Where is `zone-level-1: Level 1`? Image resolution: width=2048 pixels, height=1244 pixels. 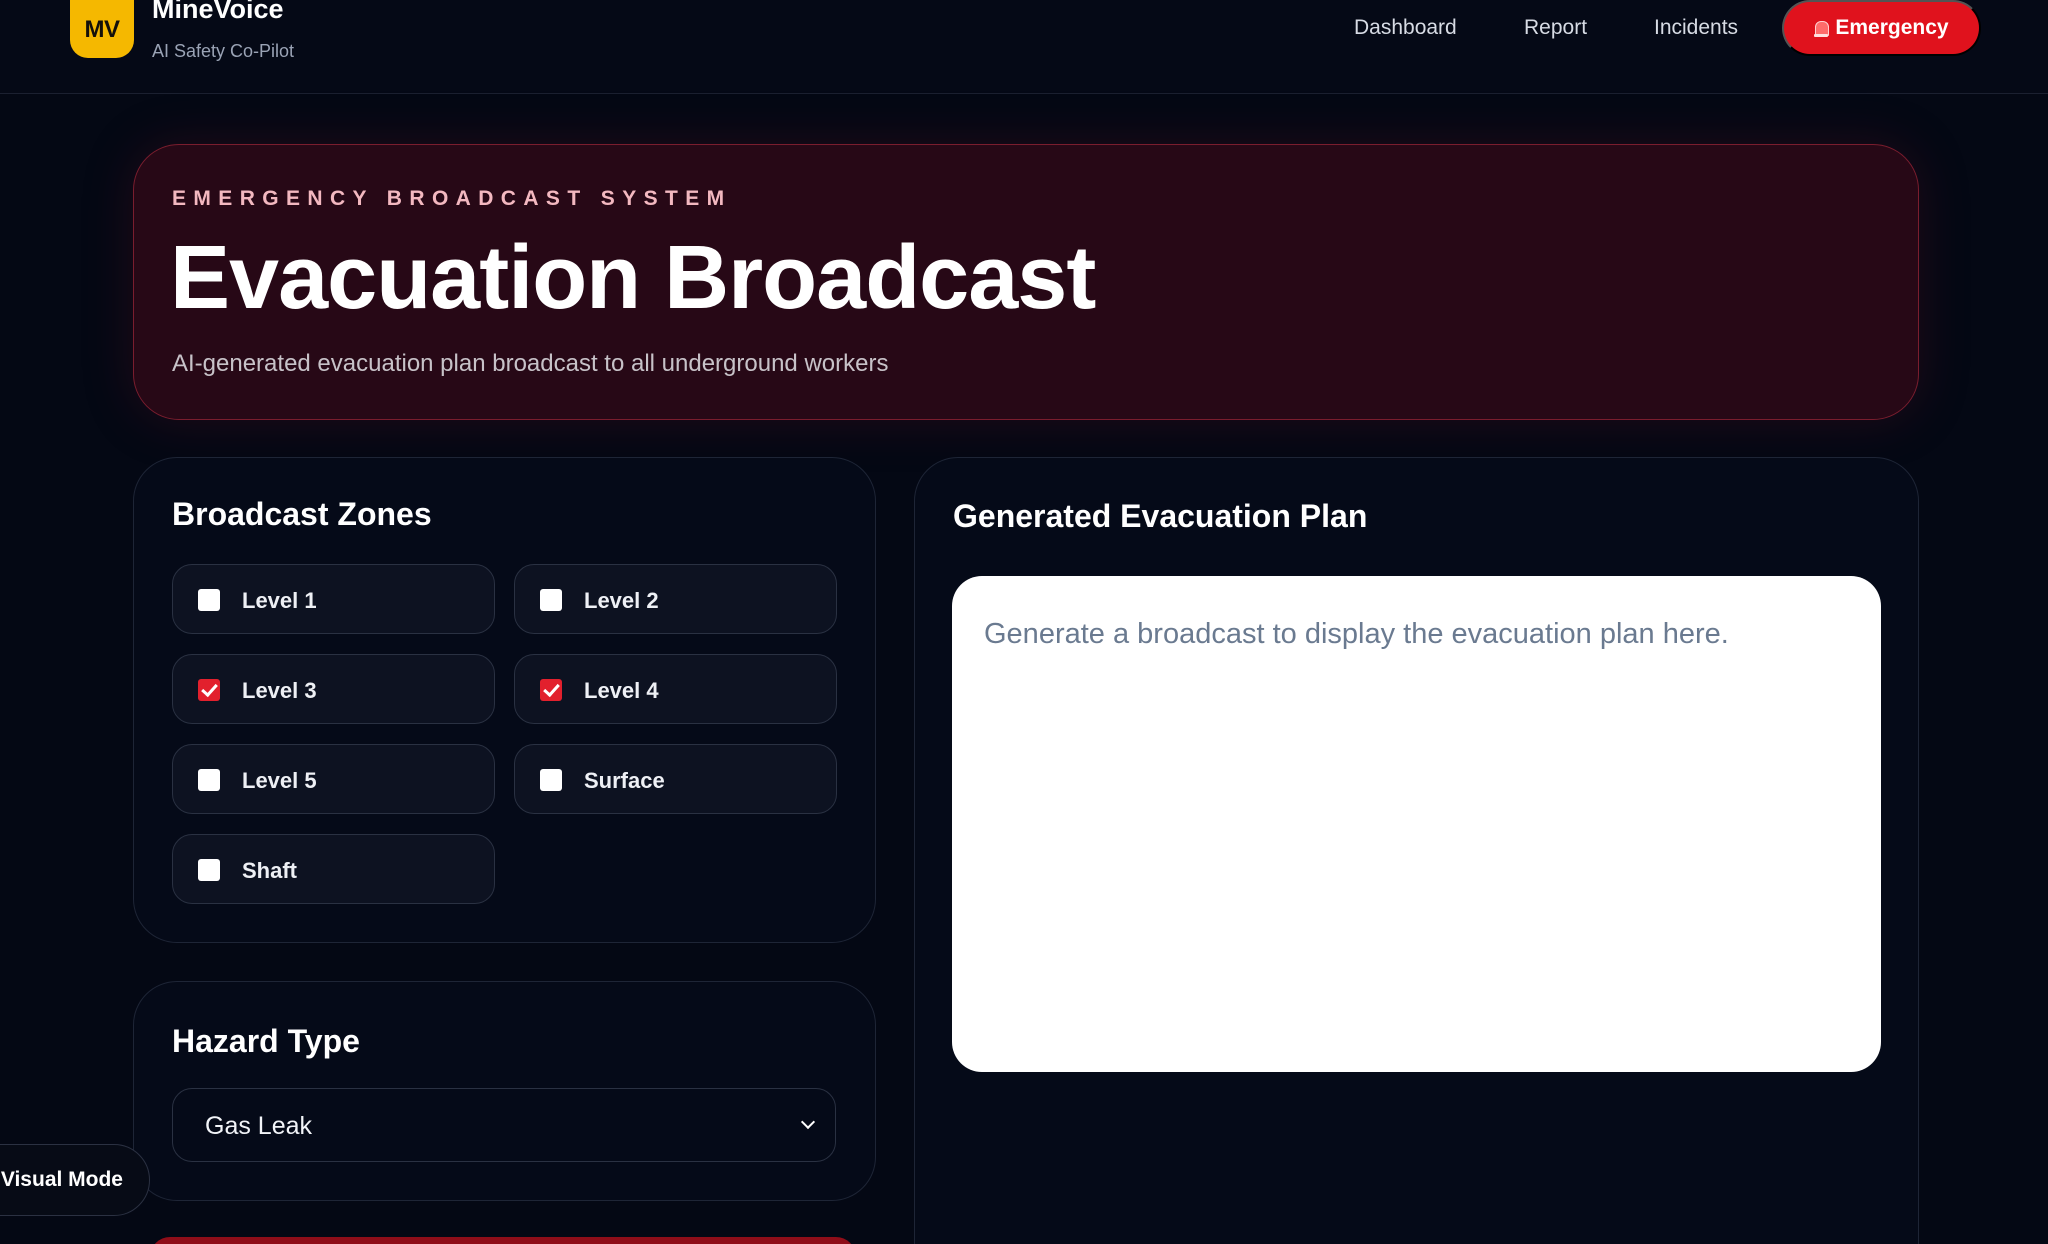 zone-level-1: Level 1 is located at coordinates (333, 599).